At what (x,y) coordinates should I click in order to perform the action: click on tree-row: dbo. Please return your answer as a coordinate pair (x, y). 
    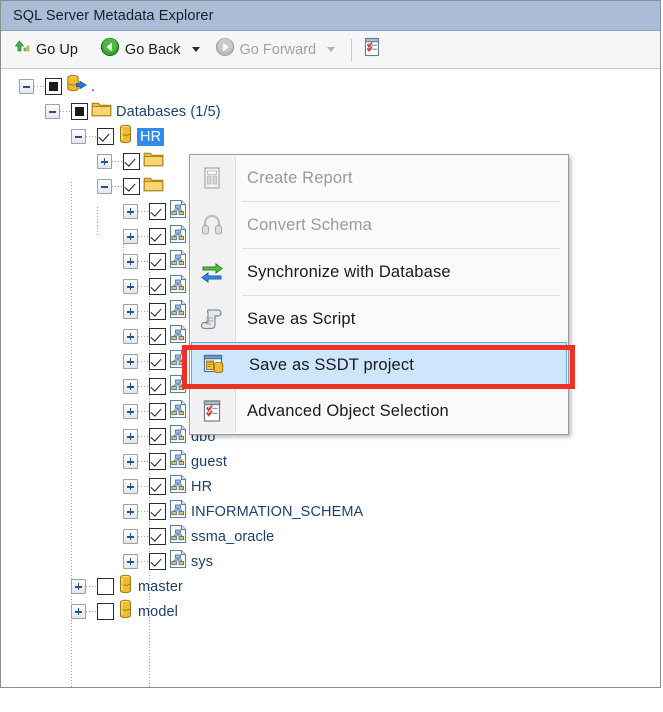
    Looking at the image, I should click on (108, 436).